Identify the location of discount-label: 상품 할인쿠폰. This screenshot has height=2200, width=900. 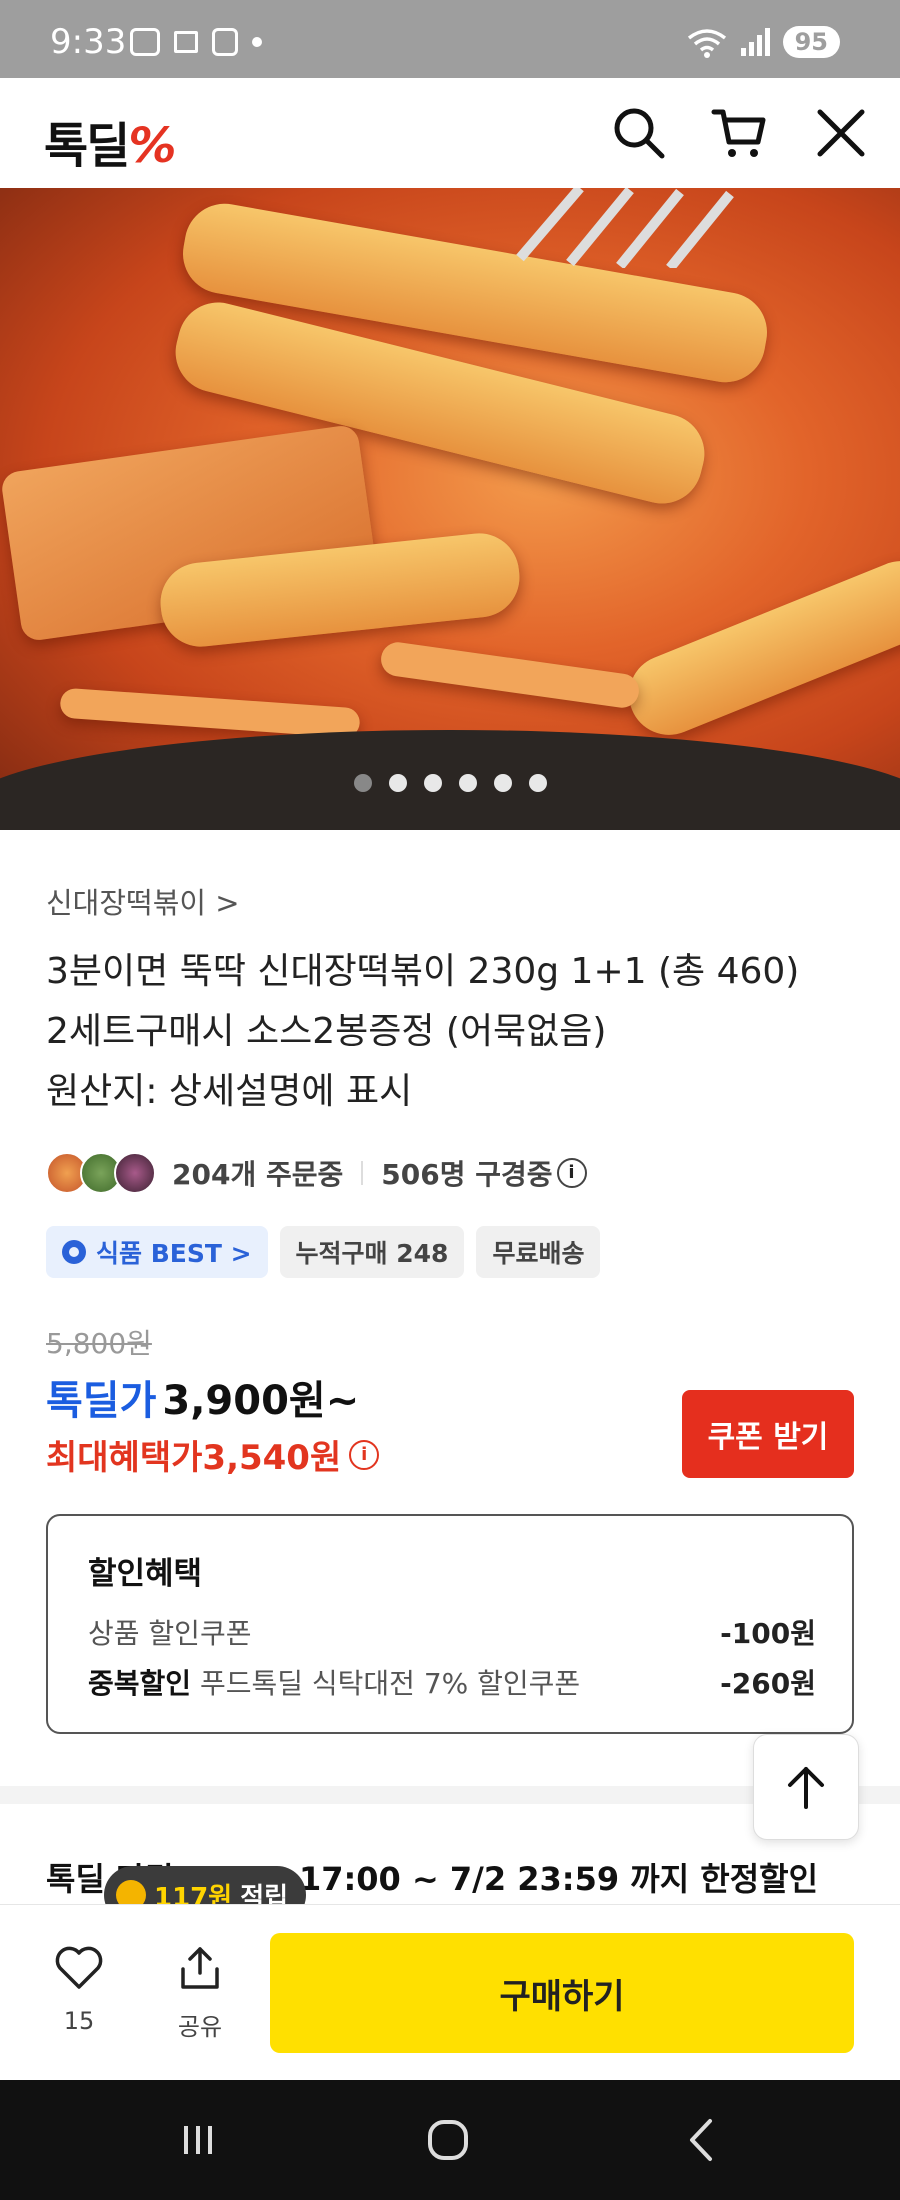
(170, 1633).